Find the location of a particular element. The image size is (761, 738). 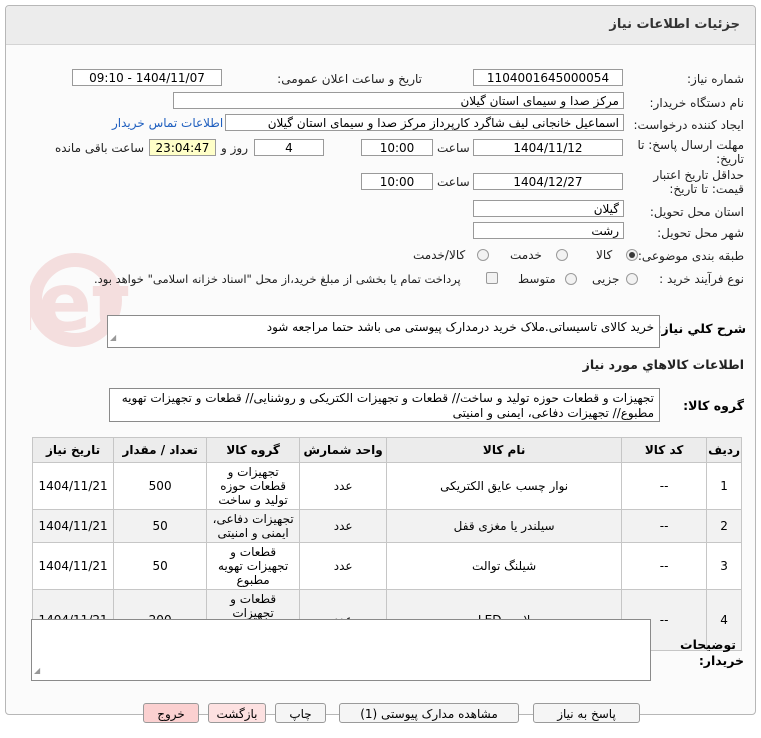

cell-qty: 500 is located at coordinates (160, 486).